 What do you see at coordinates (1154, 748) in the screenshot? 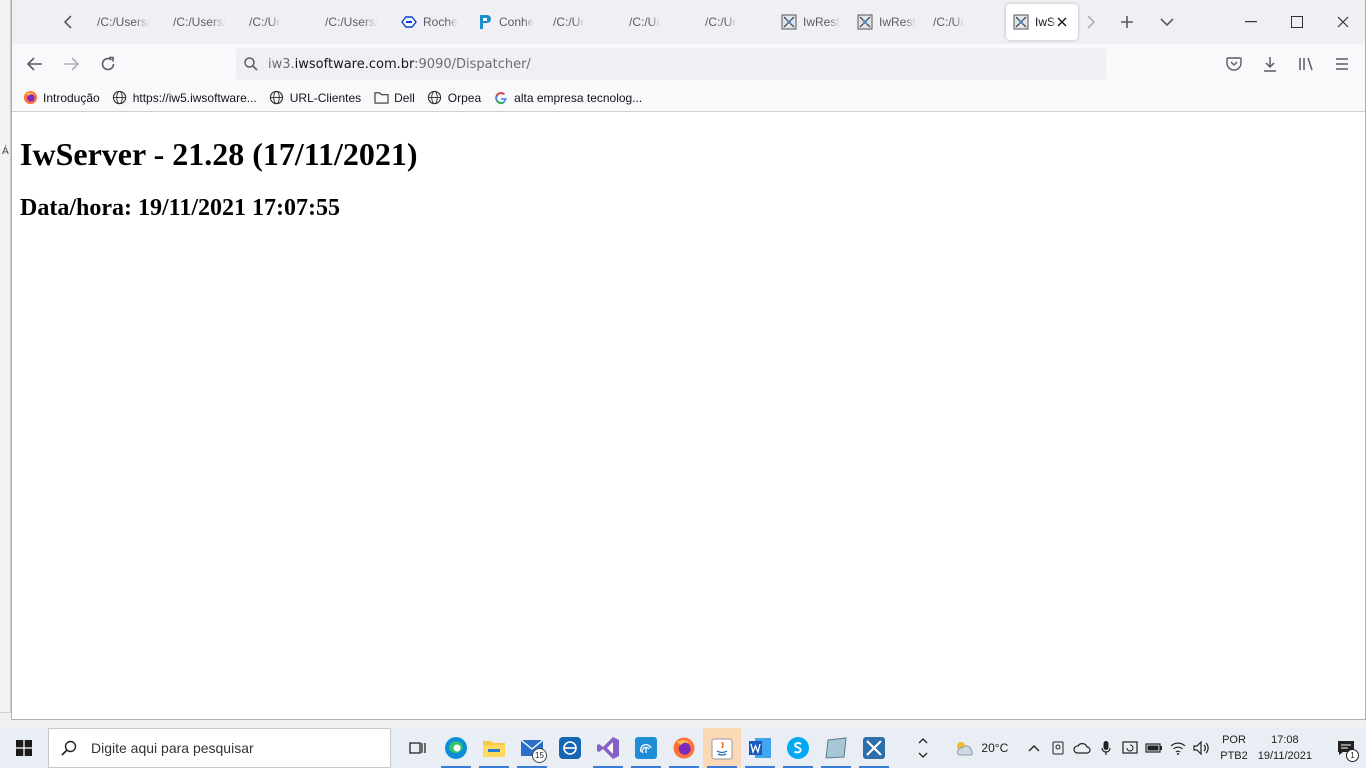
I see `battery-icon` at bounding box center [1154, 748].